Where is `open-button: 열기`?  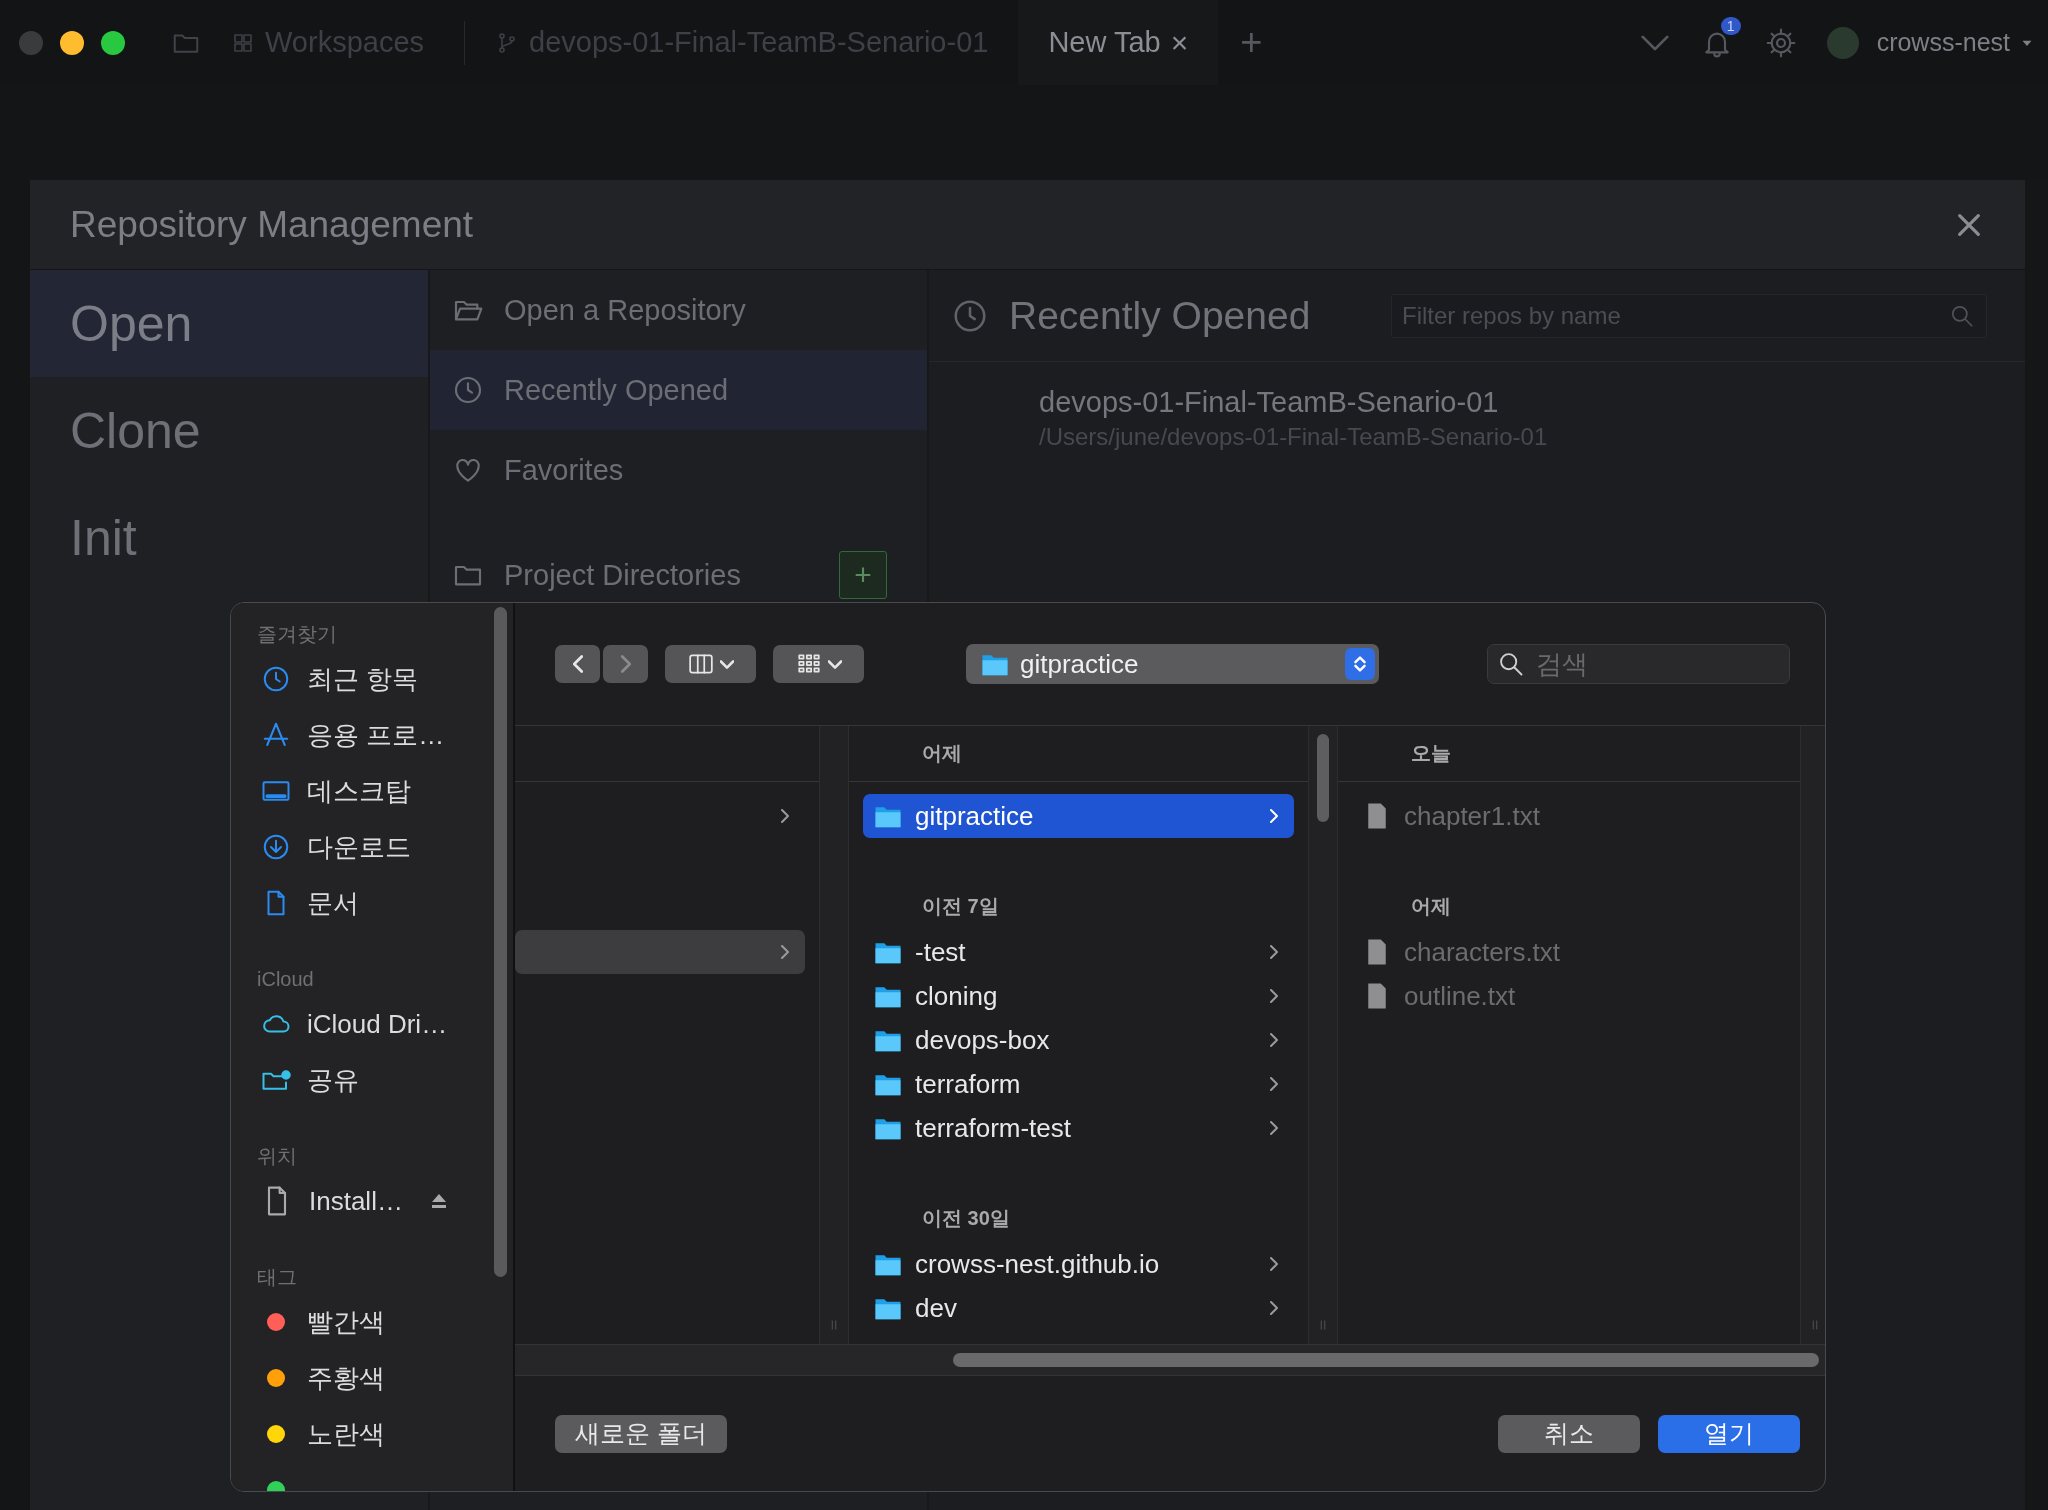
open-button: 열기 is located at coordinates (1729, 1433).